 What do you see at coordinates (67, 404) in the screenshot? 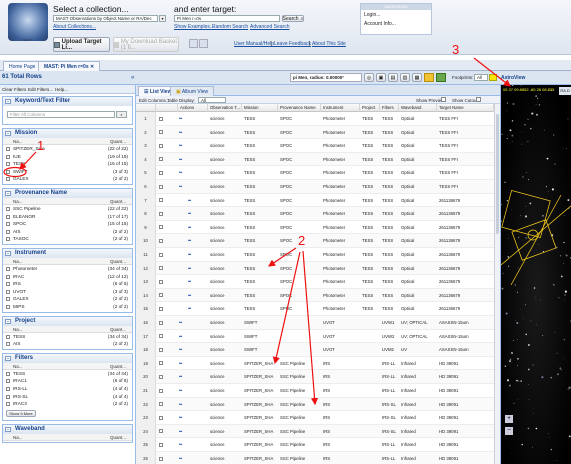
I see `facet-item: IRAC3 (2 of 2)` at bounding box center [67, 404].